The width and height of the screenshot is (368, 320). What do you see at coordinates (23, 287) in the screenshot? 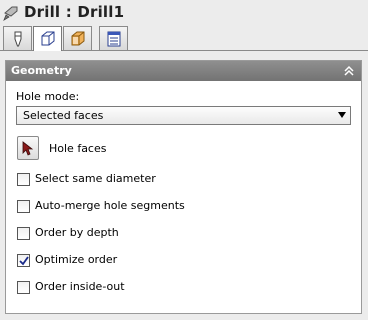
I see `order-inside-out-checkbox` at bounding box center [23, 287].